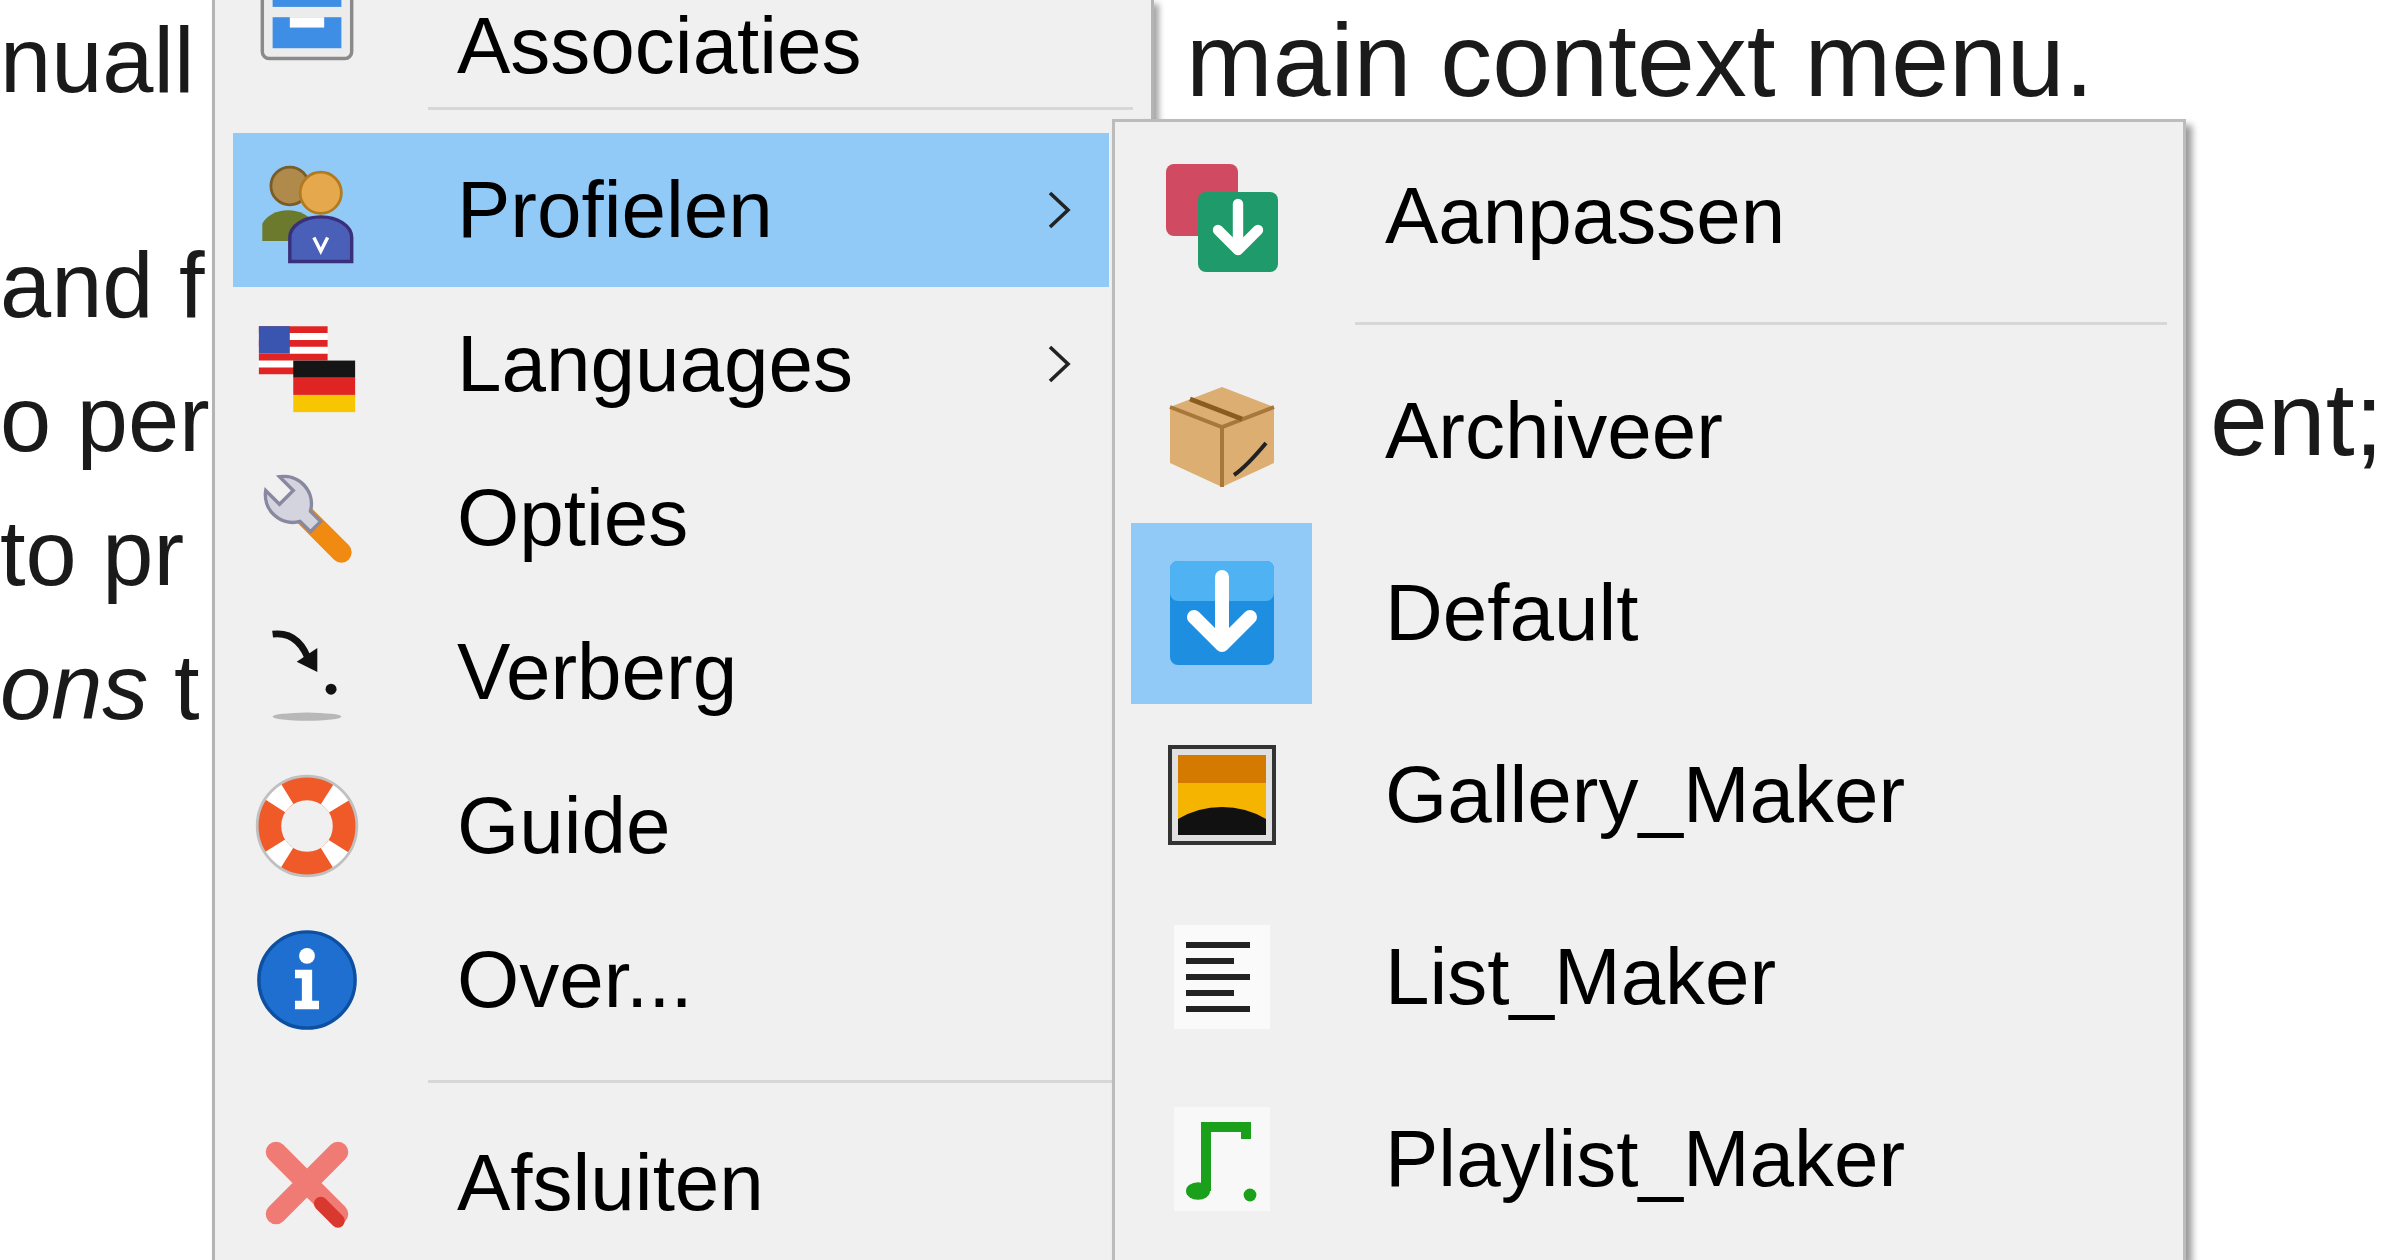  What do you see at coordinates (1649, 795) in the screenshot?
I see `submenu-item: Gallery_Maker` at bounding box center [1649, 795].